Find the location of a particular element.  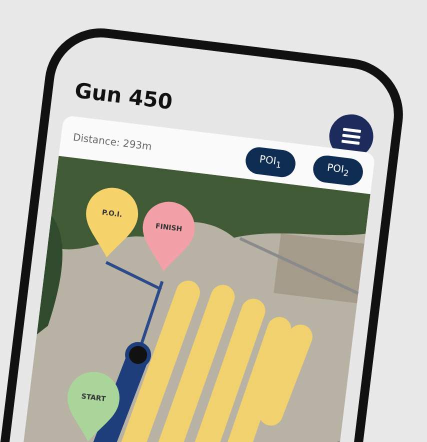

poi-button: POI$_{1}$ is located at coordinates (270, 162).